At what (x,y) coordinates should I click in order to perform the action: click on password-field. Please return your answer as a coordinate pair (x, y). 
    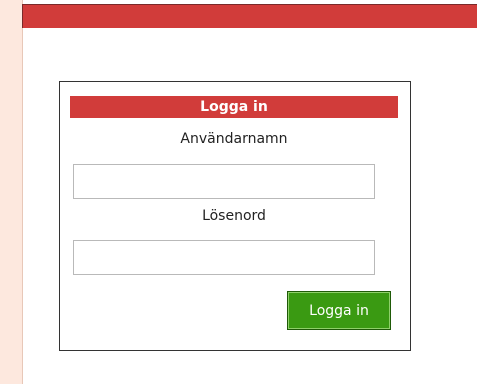
    Looking at the image, I should click on (224, 257).